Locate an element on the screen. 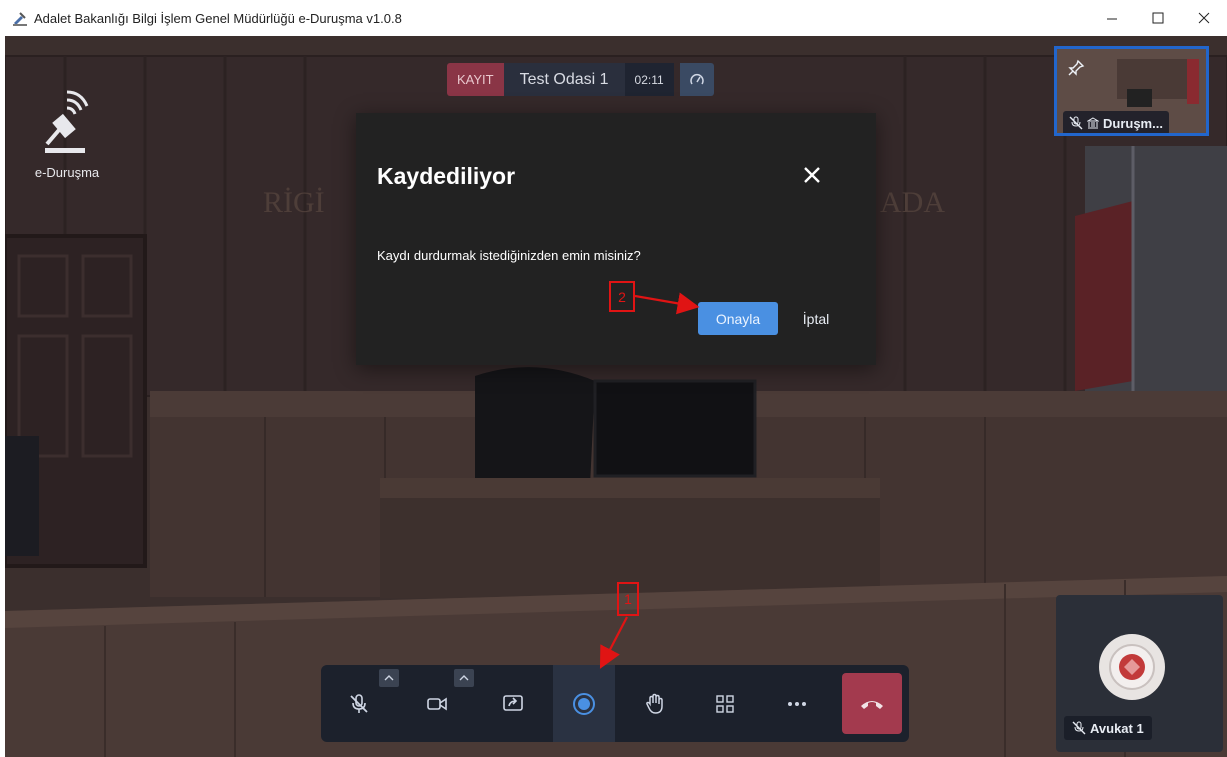 The image size is (1227, 757). participant-tile-avukat: Avukat 1 is located at coordinates (1139, 673).